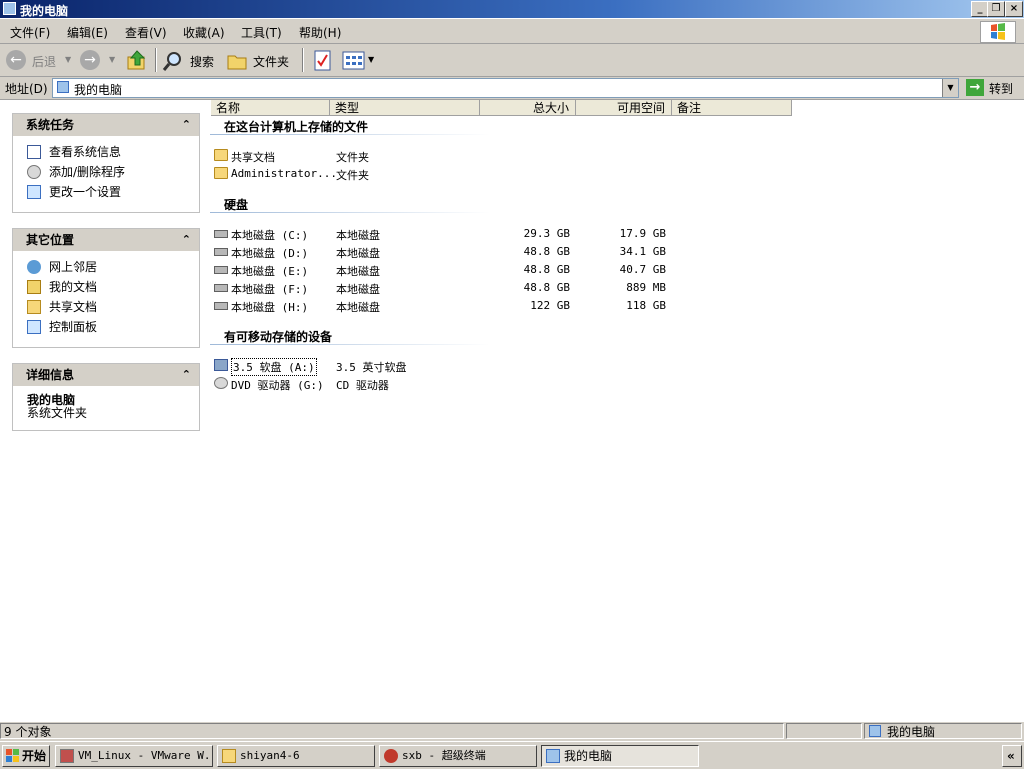  What do you see at coordinates (546, 287) in the screenshot?
I see `item-total-size: 48.8 GB` at bounding box center [546, 287].